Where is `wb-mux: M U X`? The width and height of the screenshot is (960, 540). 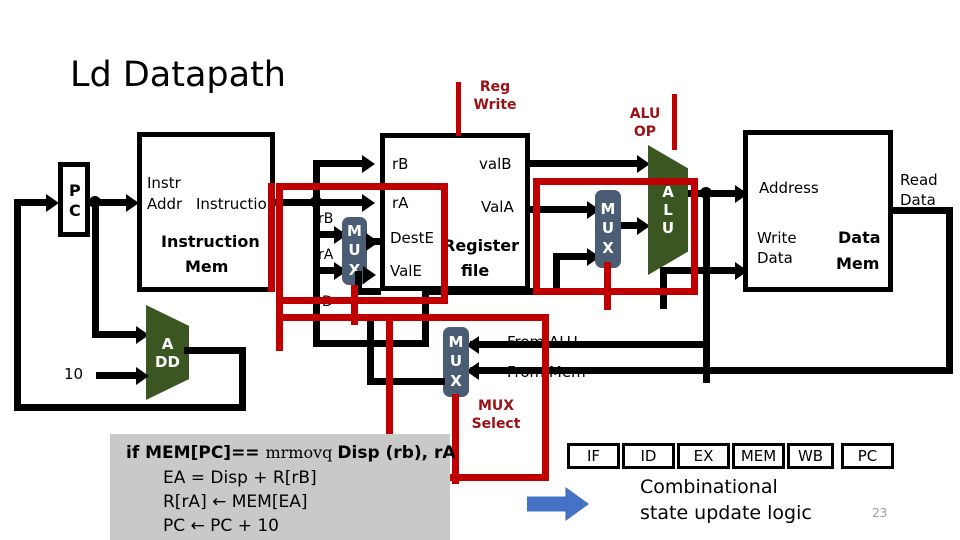
wb-mux: M U X is located at coordinates (456, 362).